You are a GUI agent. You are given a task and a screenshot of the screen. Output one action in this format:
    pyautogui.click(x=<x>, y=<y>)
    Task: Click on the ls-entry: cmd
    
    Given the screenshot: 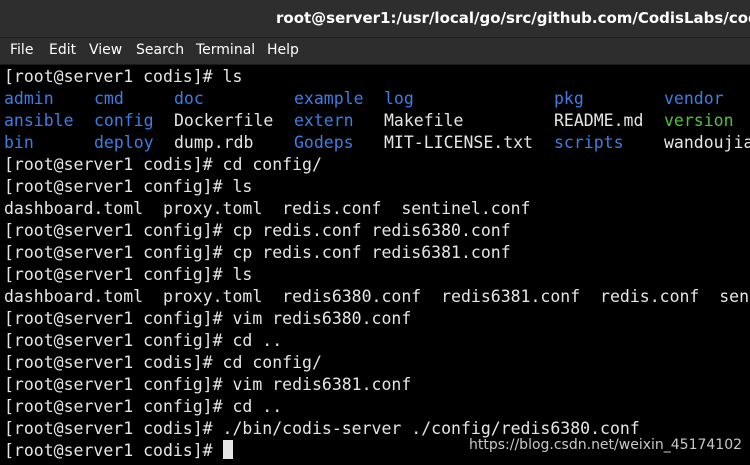 What is the action you would take?
    pyautogui.click(x=109, y=98)
    